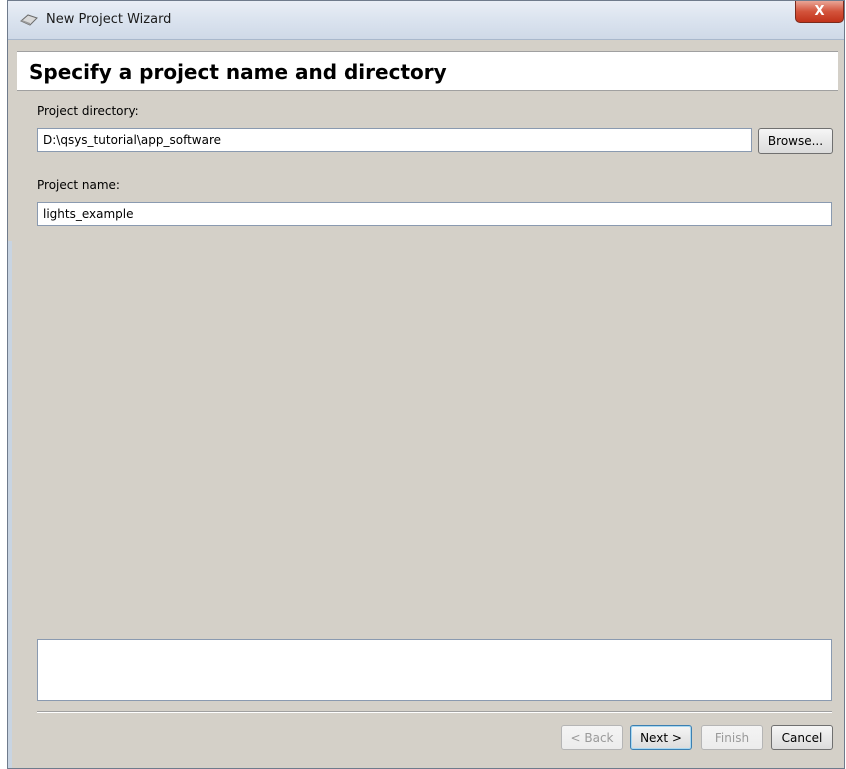  I want to click on project-directory-input, so click(394, 140).